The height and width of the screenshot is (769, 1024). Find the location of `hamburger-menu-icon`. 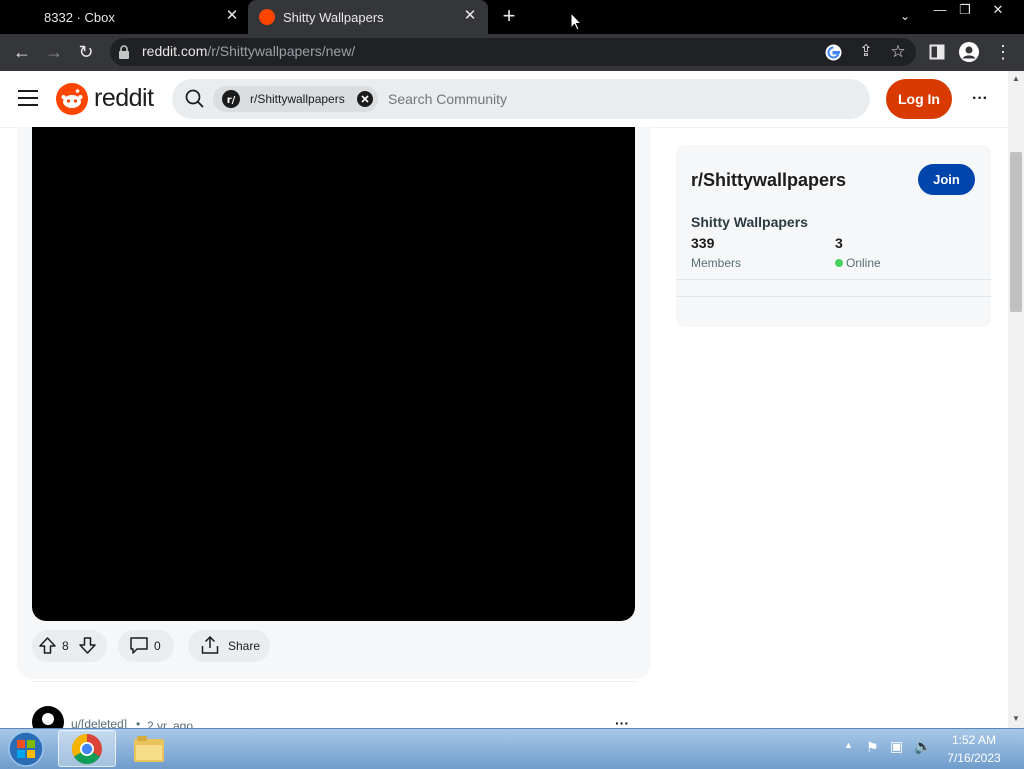

hamburger-menu-icon is located at coordinates (28, 98).